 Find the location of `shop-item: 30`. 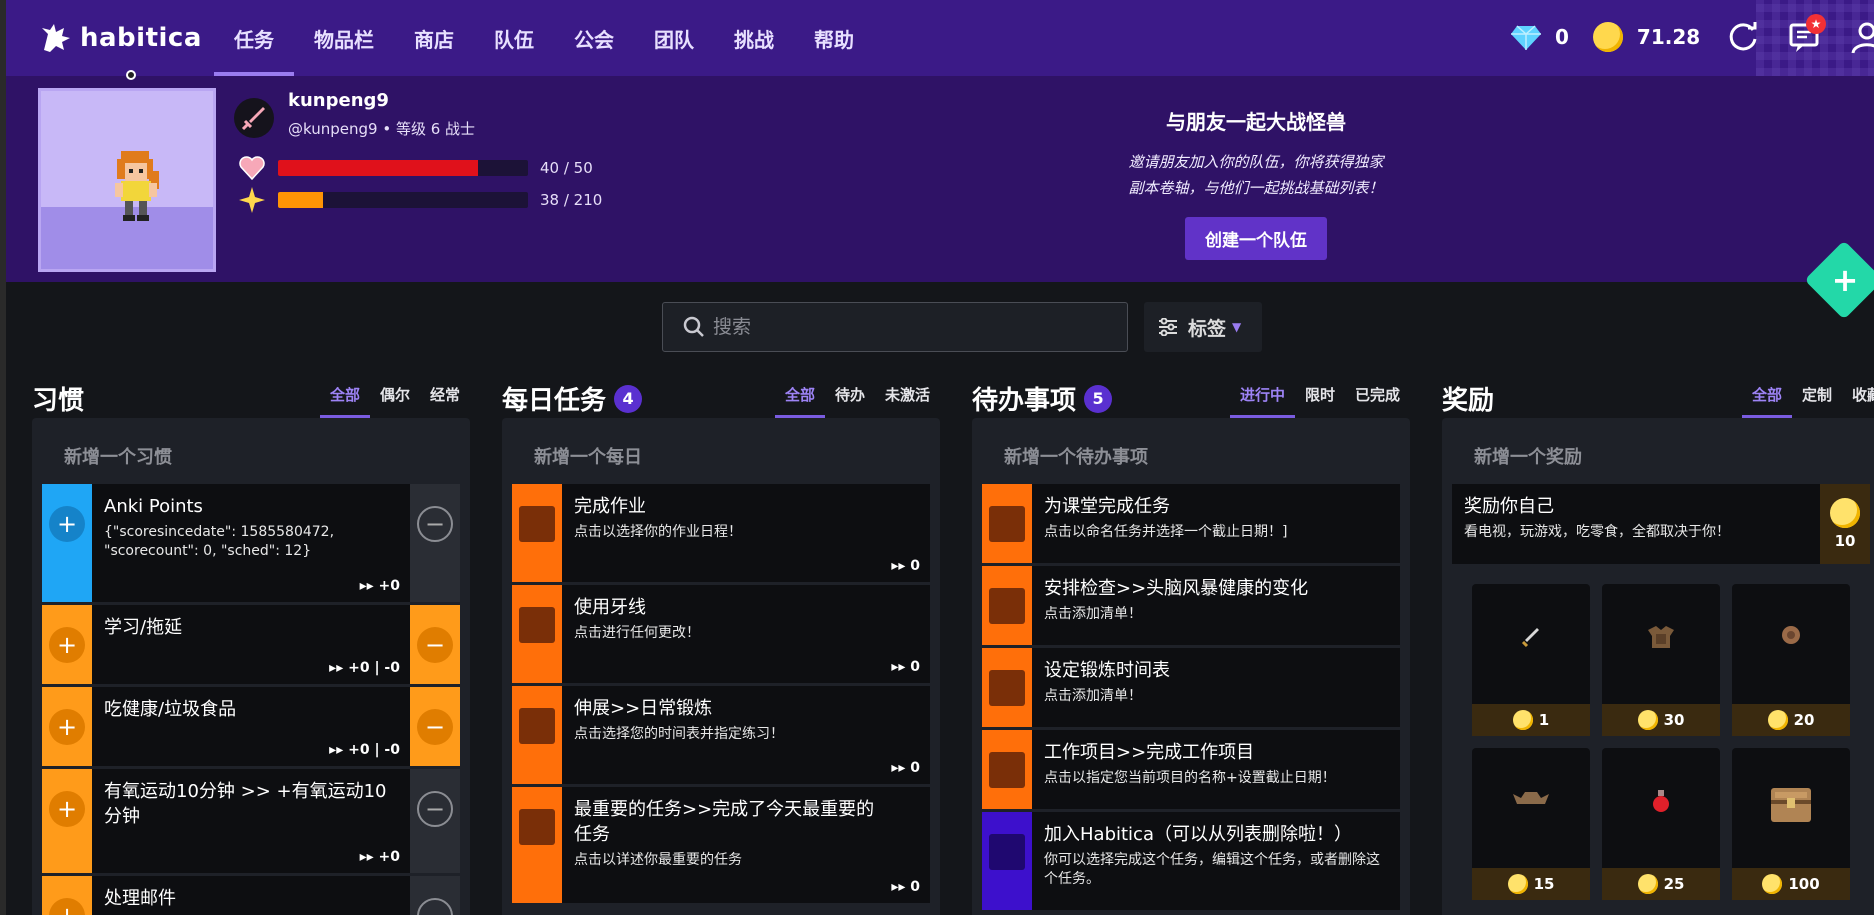

shop-item: 30 is located at coordinates (1661, 660).